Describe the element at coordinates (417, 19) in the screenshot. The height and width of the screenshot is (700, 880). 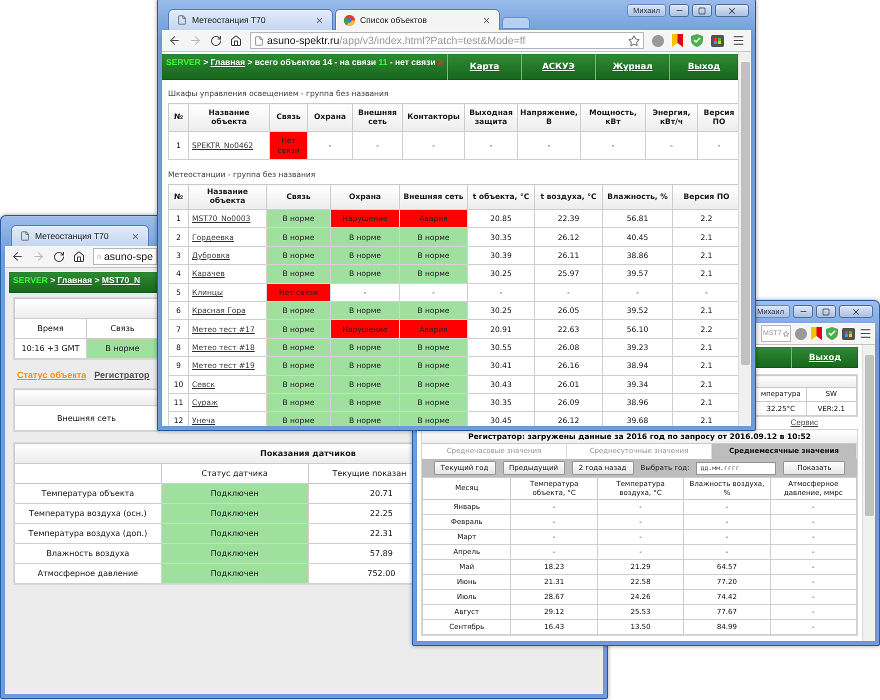
I see `browser-tab: Список объектов` at that location.